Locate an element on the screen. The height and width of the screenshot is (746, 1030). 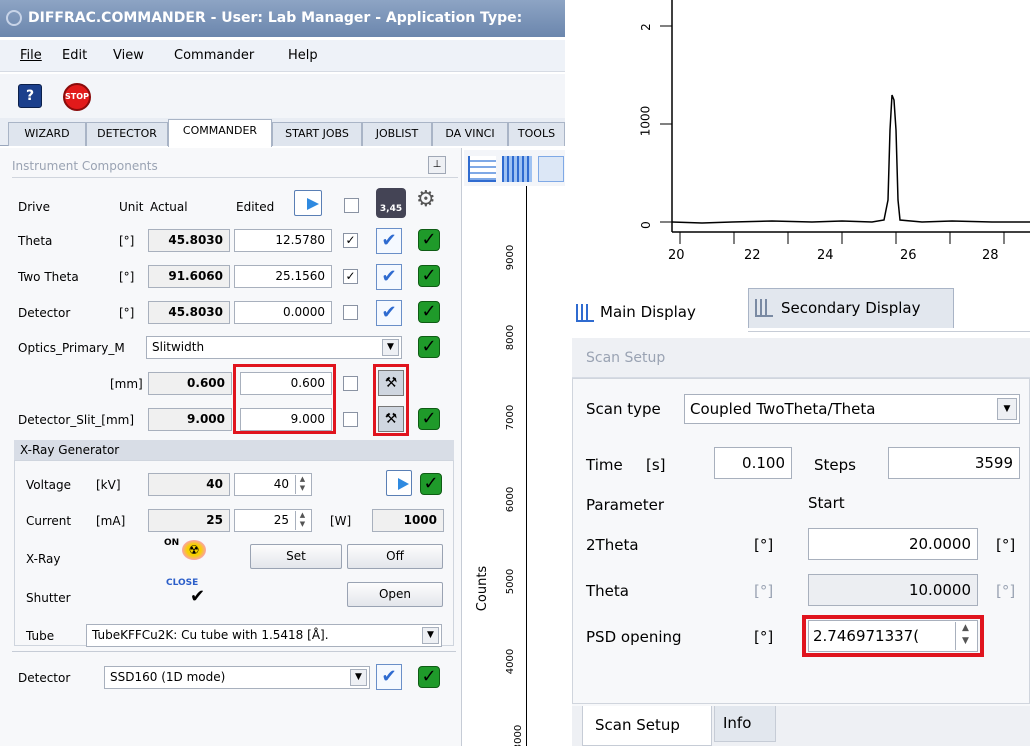
scan-type-value: Coupled TwoTheta/Theta is located at coordinates (783, 409).